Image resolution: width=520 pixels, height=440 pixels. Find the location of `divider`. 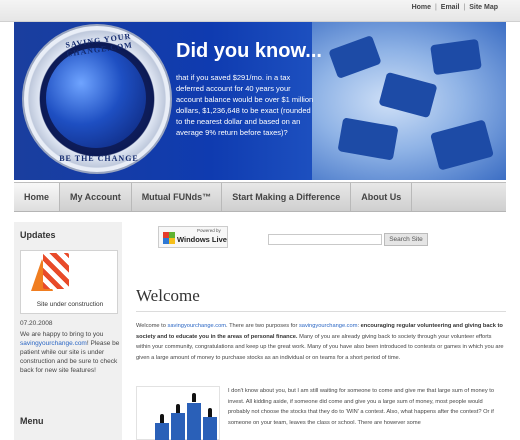

divider is located at coordinates (321, 311).